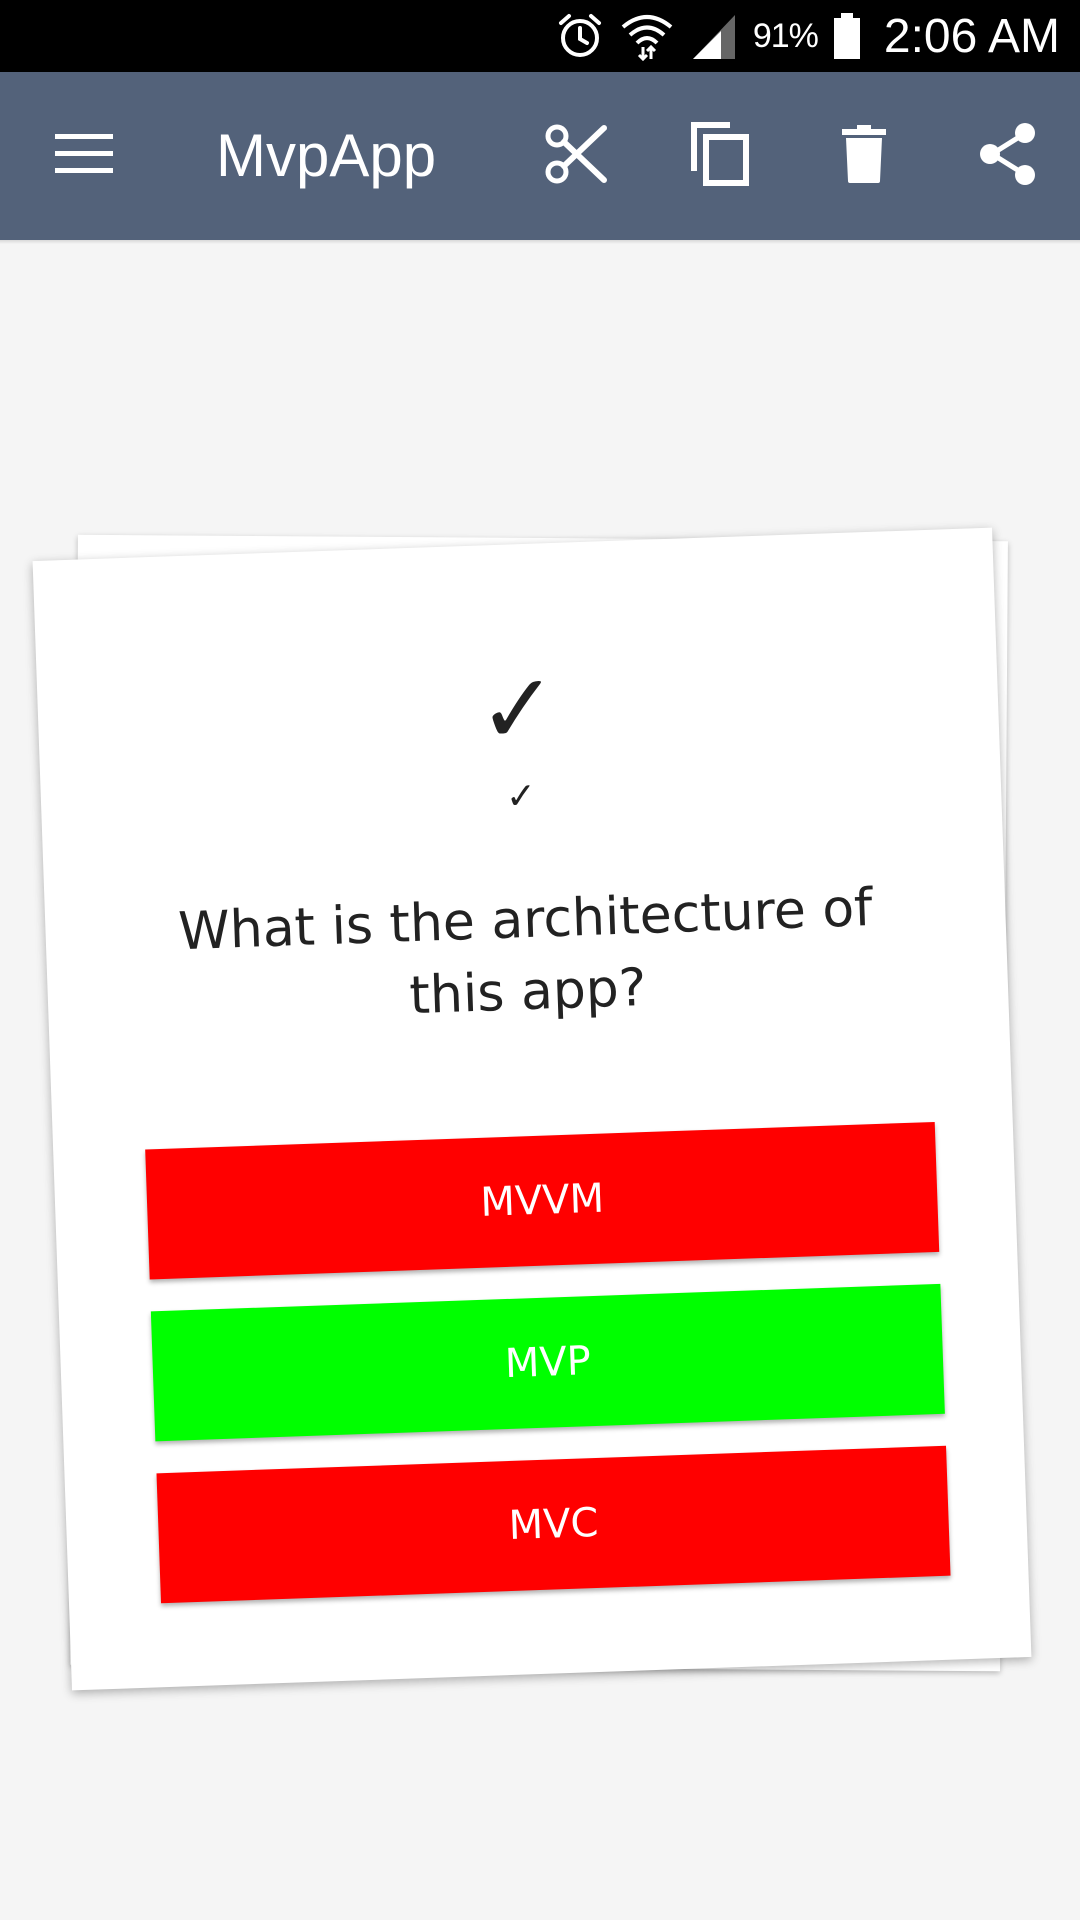 Image resolution: width=1080 pixels, height=1920 pixels. Describe the element at coordinates (525, 952) in the screenshot. I see `question-text: What is the architecture of this app?` at that location.